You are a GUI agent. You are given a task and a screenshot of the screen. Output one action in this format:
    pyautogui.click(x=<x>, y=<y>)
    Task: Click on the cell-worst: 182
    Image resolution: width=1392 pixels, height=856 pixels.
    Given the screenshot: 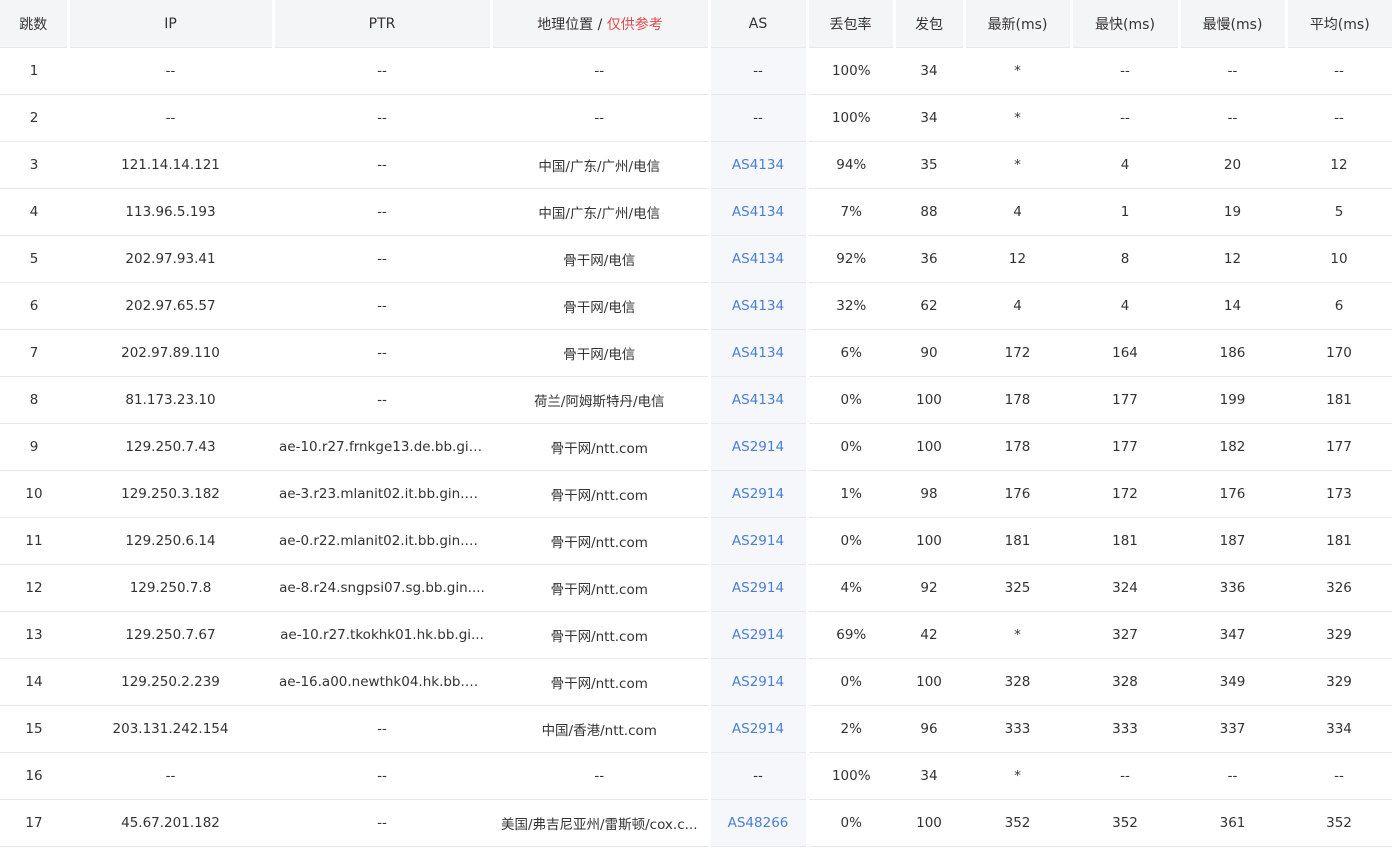 What is the action you would take?
    pyautogui.click(x=1232, y=447)
    